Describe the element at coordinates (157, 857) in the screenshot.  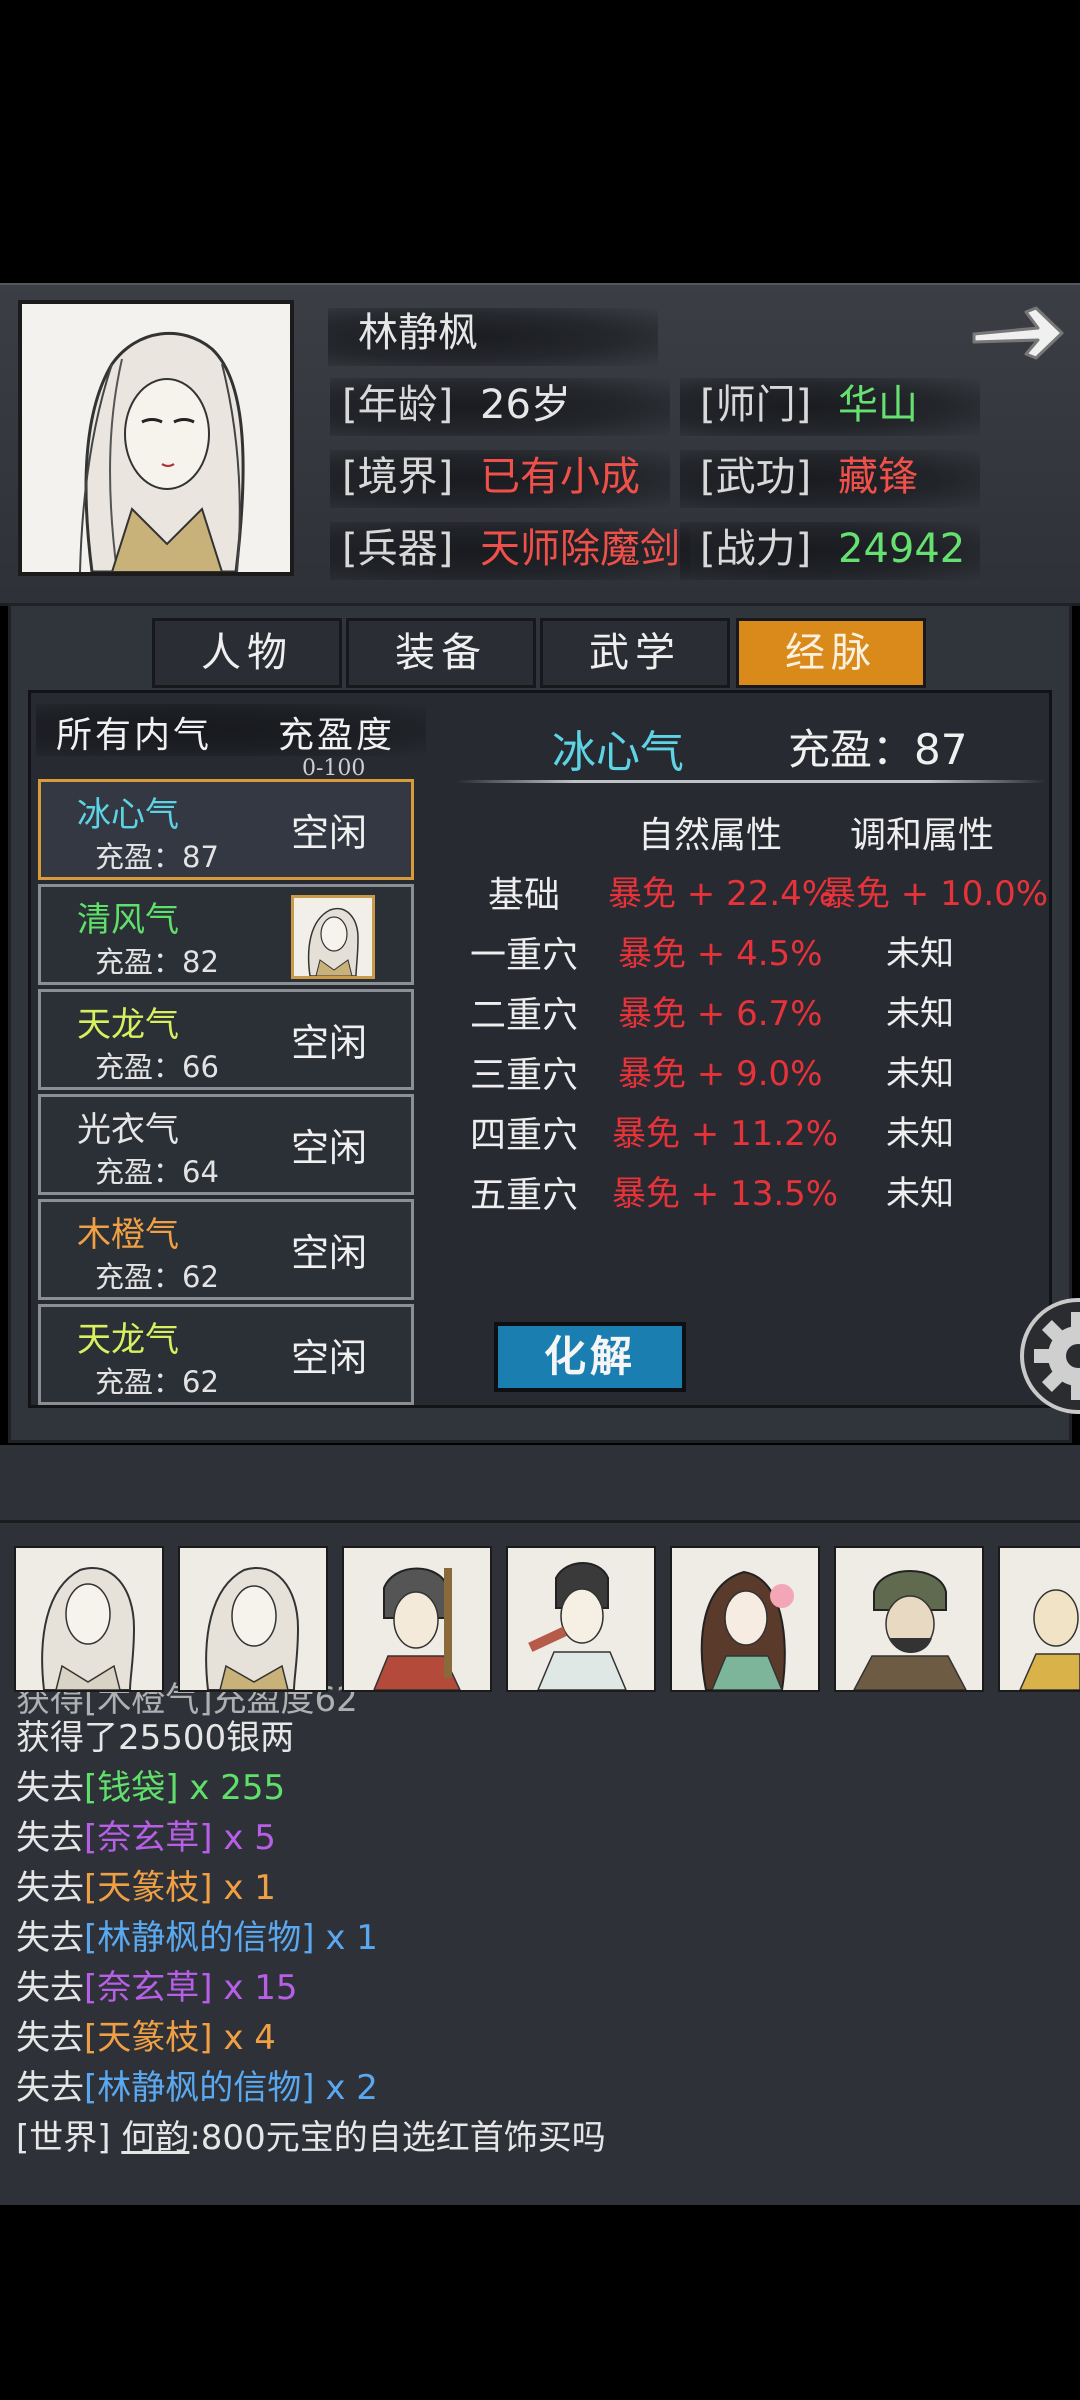
I see `qi-fill: 充盈：87` at that location.